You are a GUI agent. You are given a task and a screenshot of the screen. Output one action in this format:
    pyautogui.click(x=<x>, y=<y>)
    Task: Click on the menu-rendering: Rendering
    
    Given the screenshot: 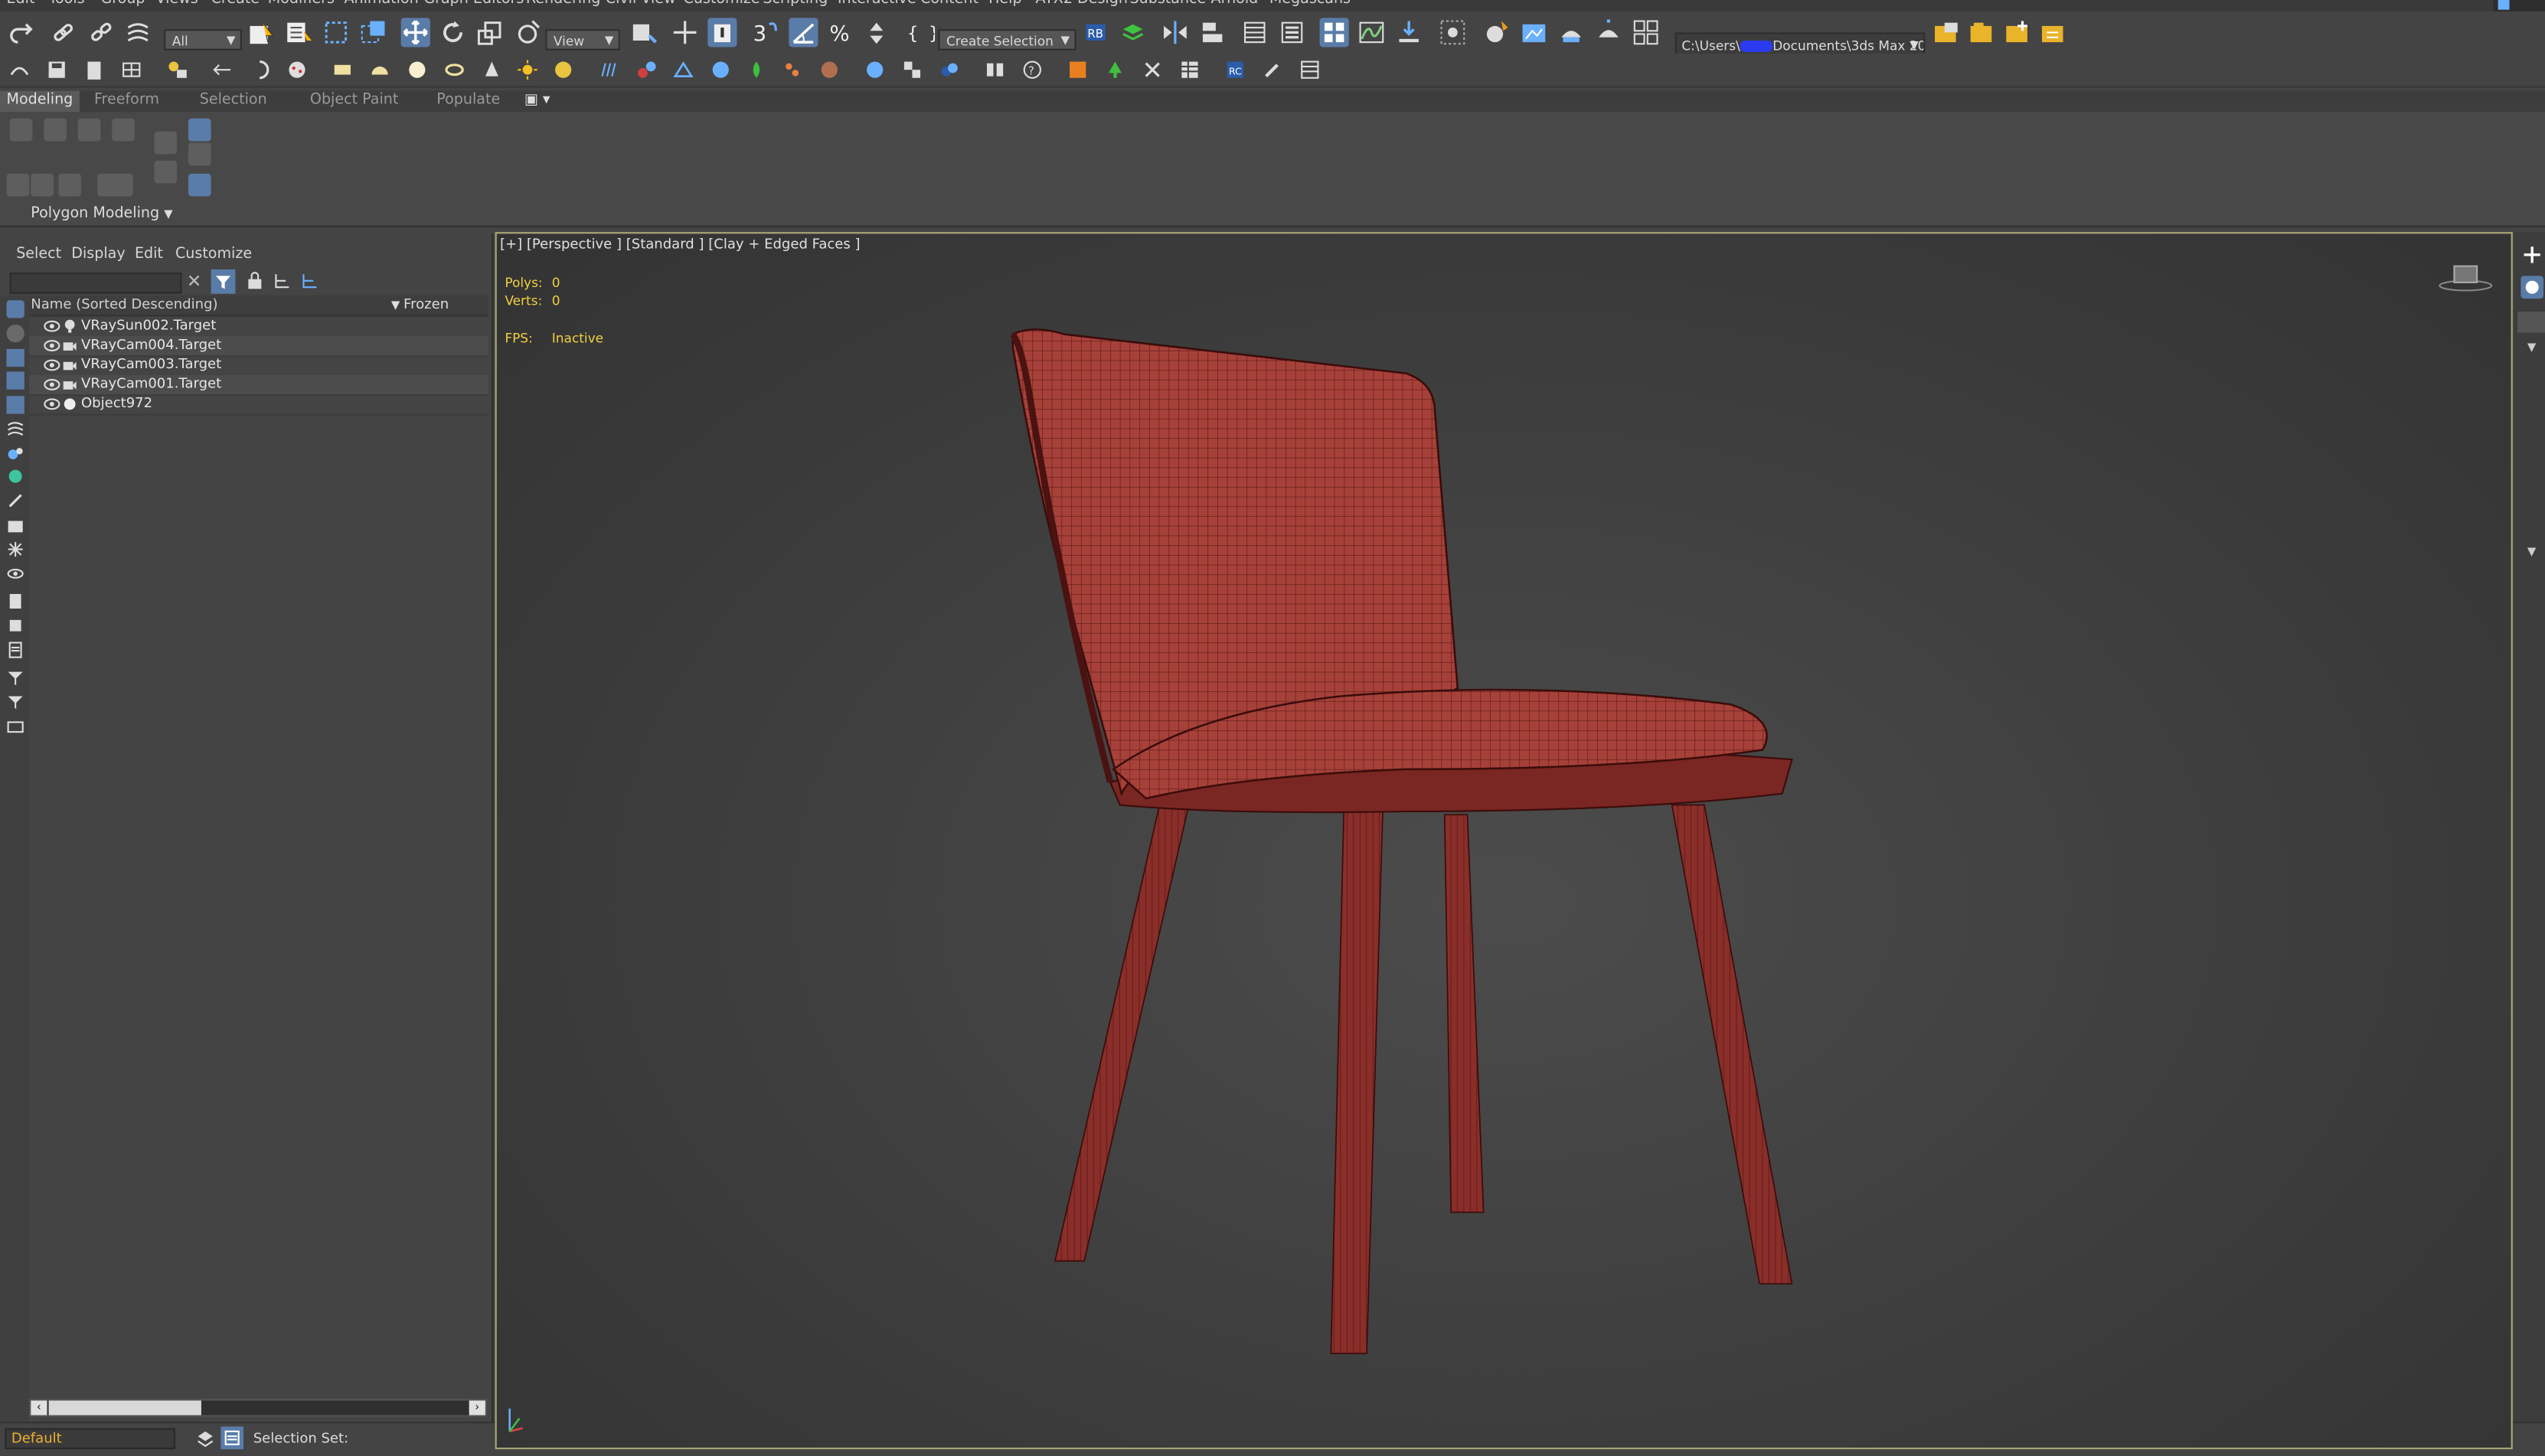 What is the action you would take?
    pyautogui.click(x=563, y=4)
    